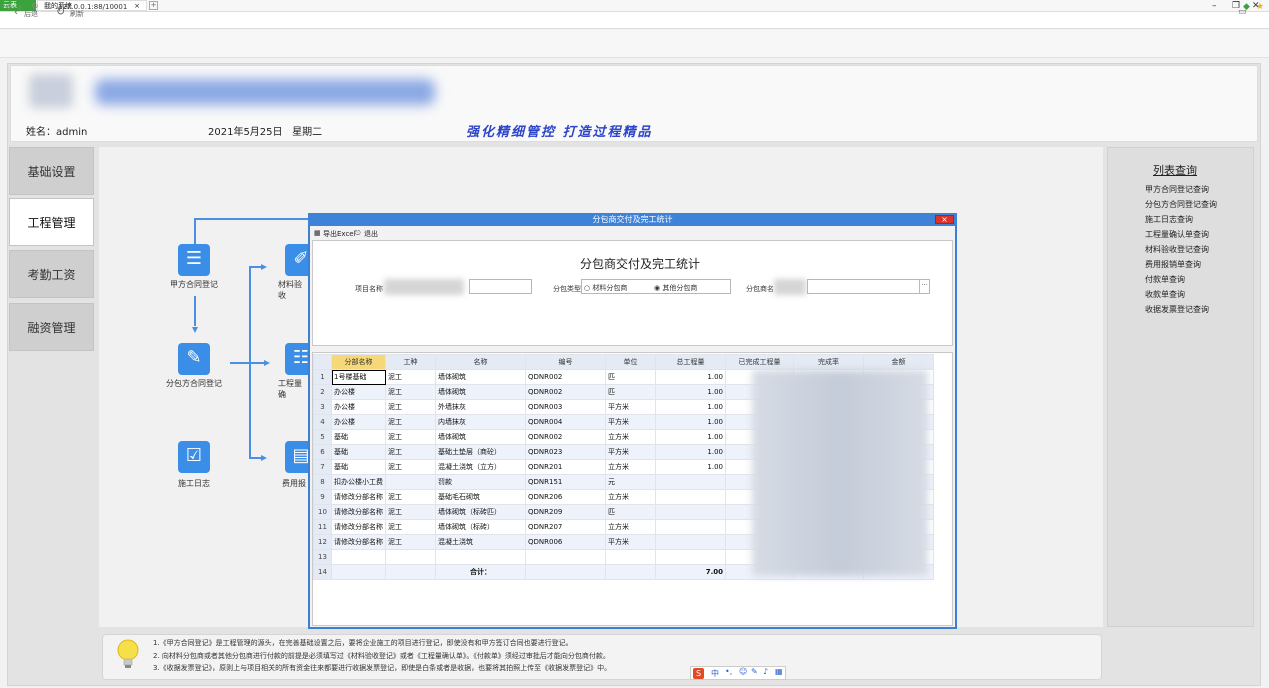 The height and width of the screenshot is (688, 1269). Describe the element at coordinates (1177, 189) in the screenshot. I see `query-link: 甲方合同登记查询` at that location.